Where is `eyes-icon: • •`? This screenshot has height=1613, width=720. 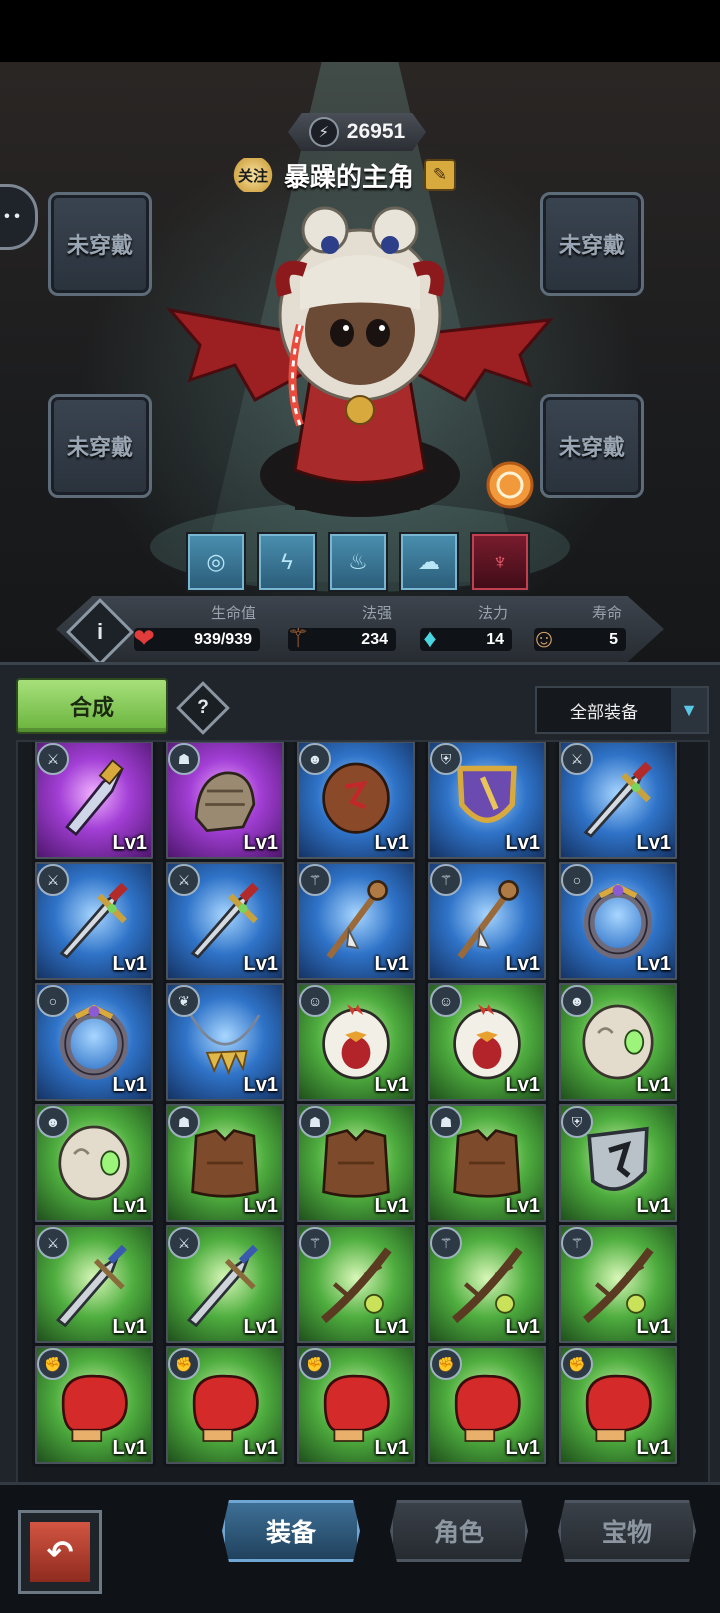 eyes-icon: • • is located at coordinates (12, 216).